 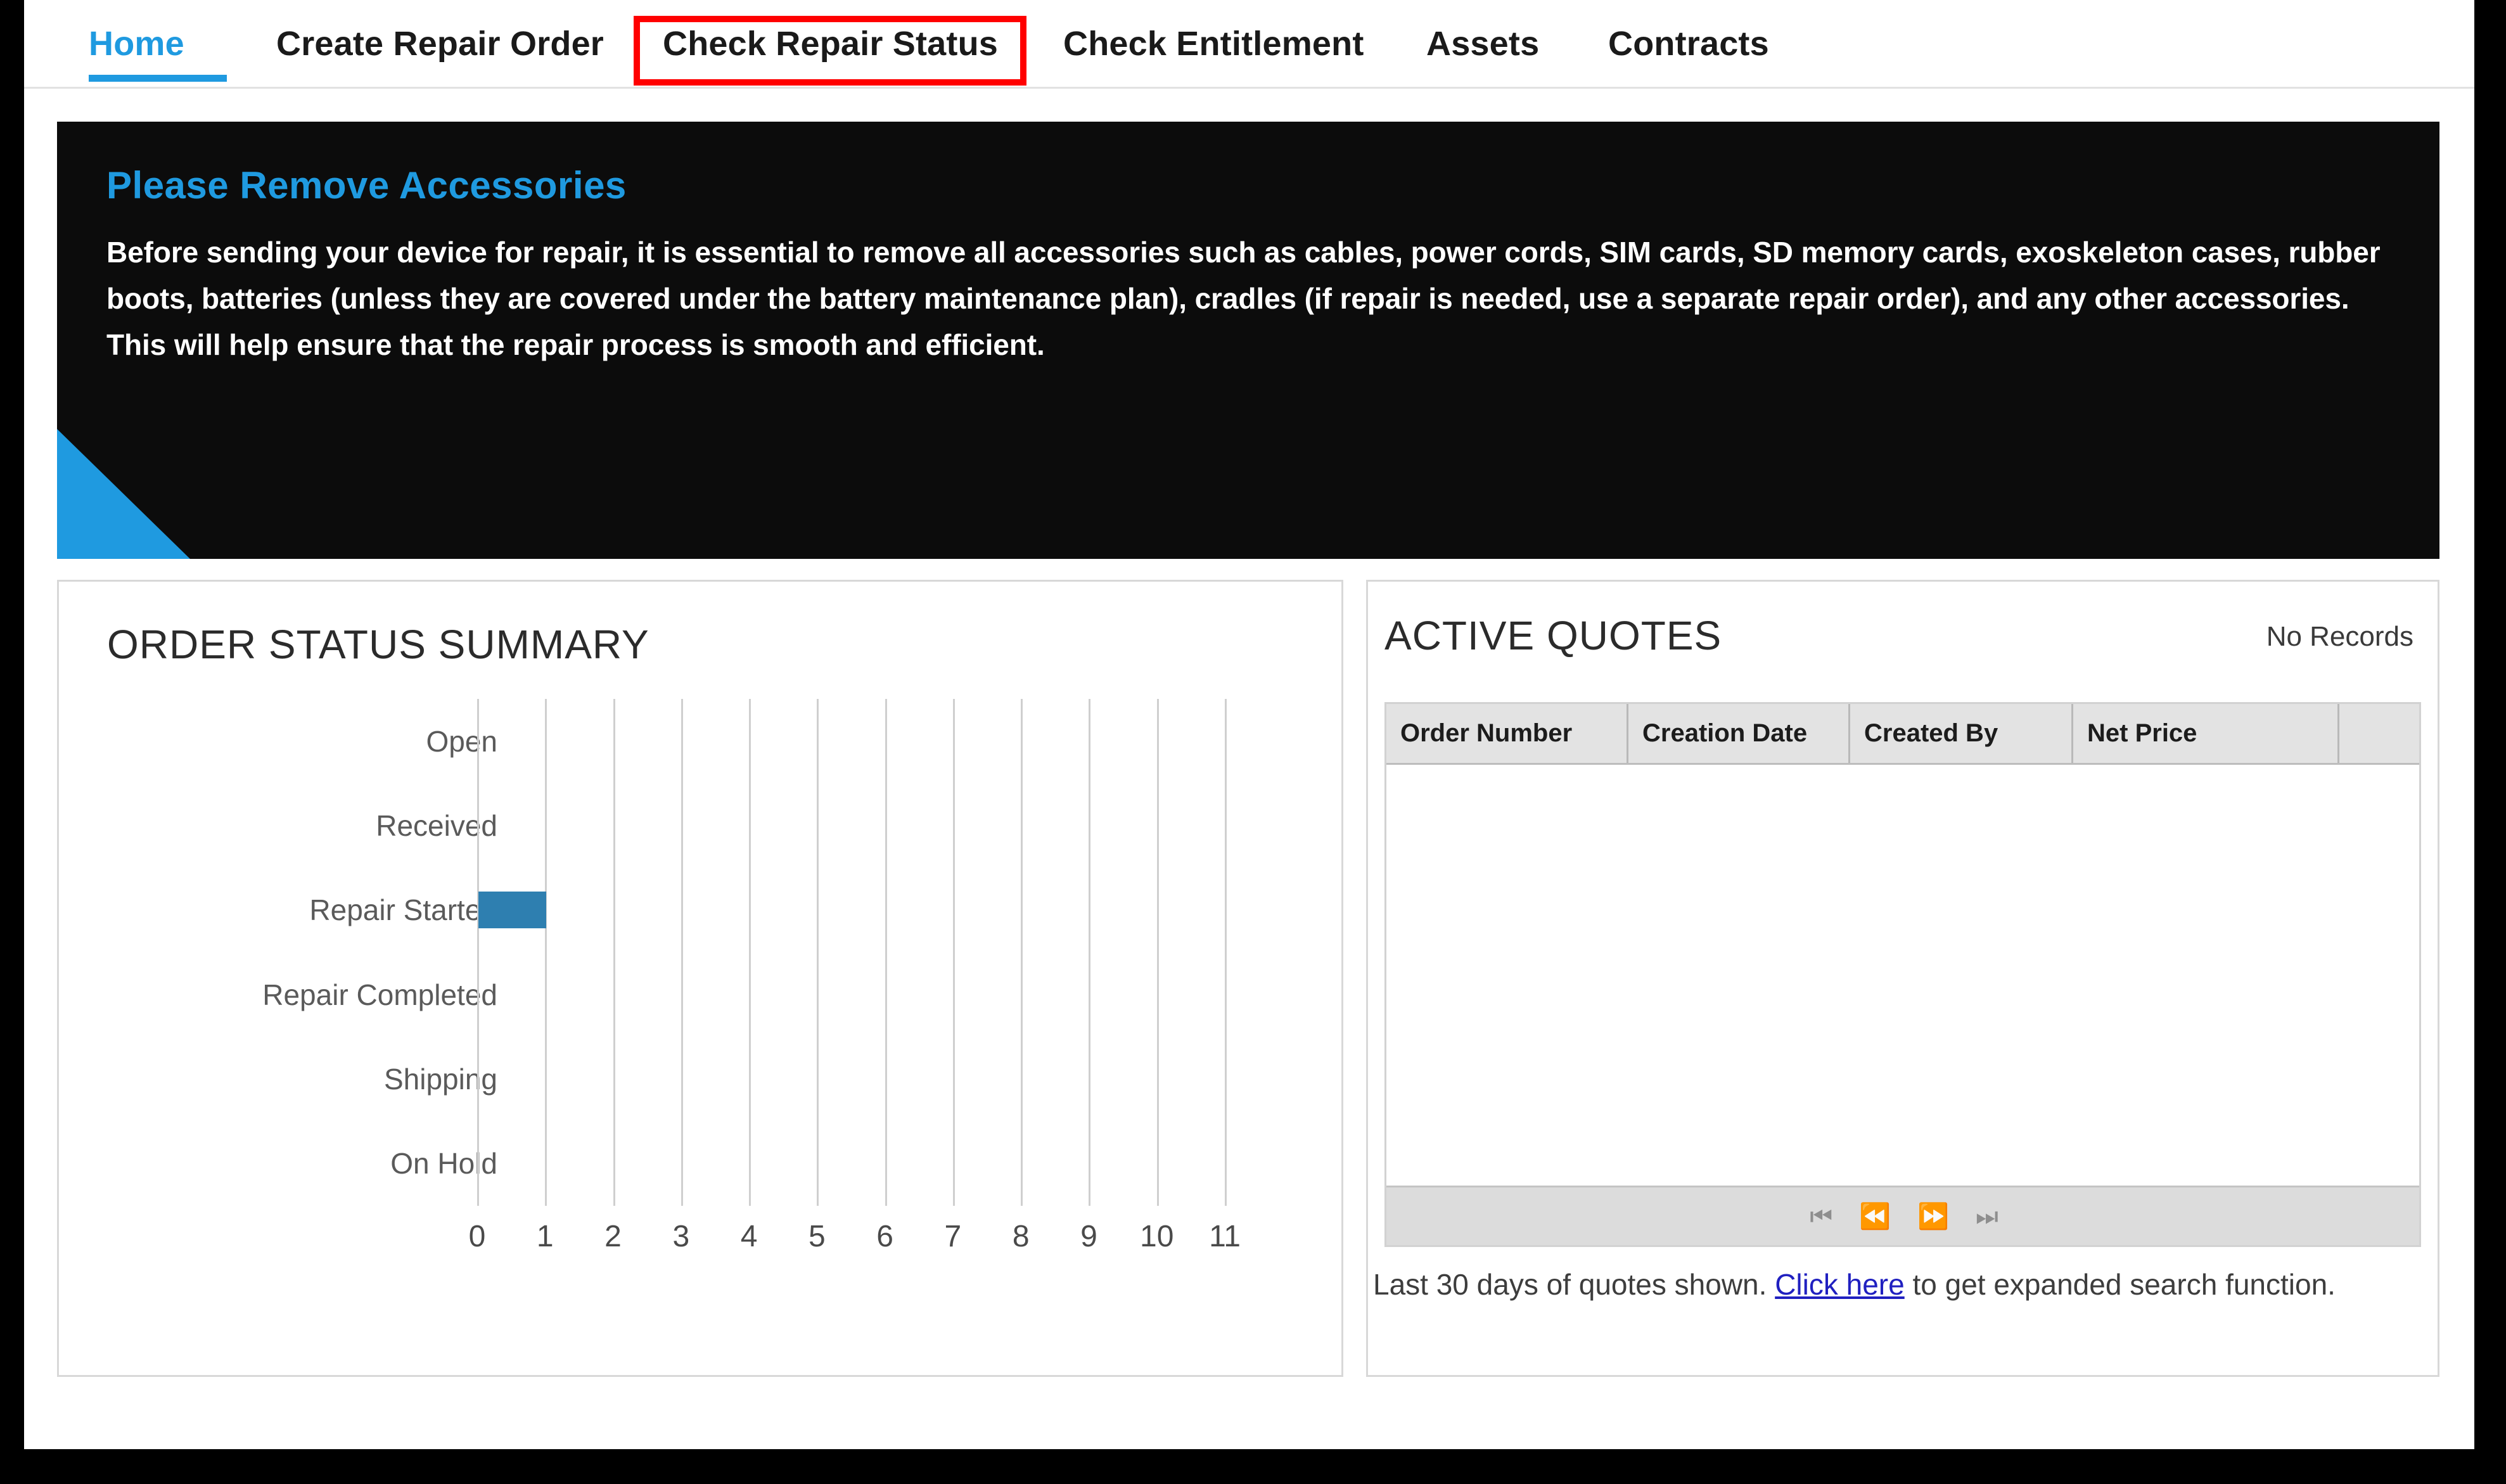 I want to click on table-pagination-bar: ⏮ ⏪ ⏩ ⏭, so click(x=1902, y=1215).